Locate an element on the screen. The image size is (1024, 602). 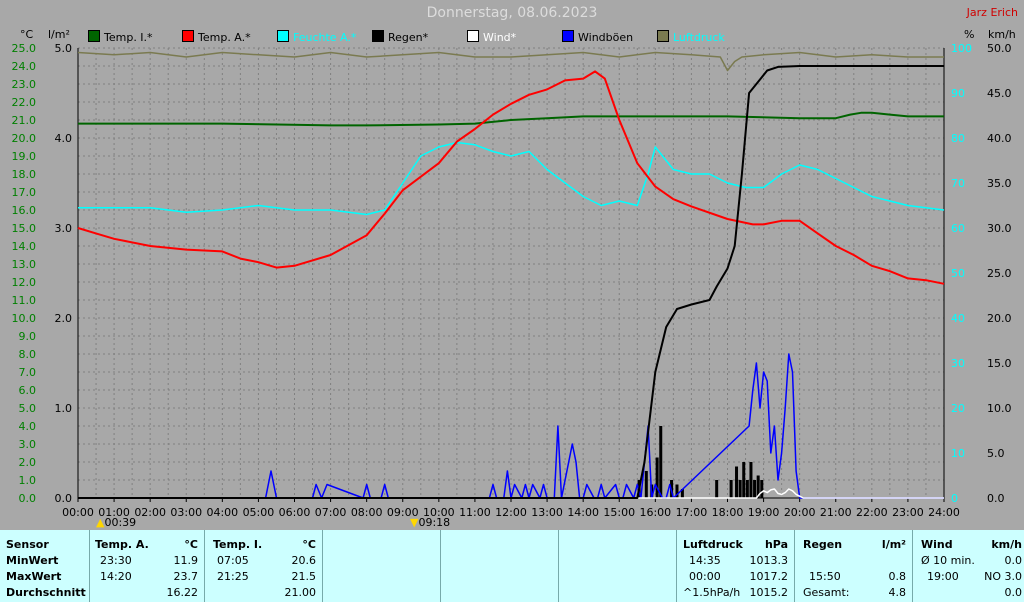
rain-unit-label: l/m² is located at coordinates (59, 34).